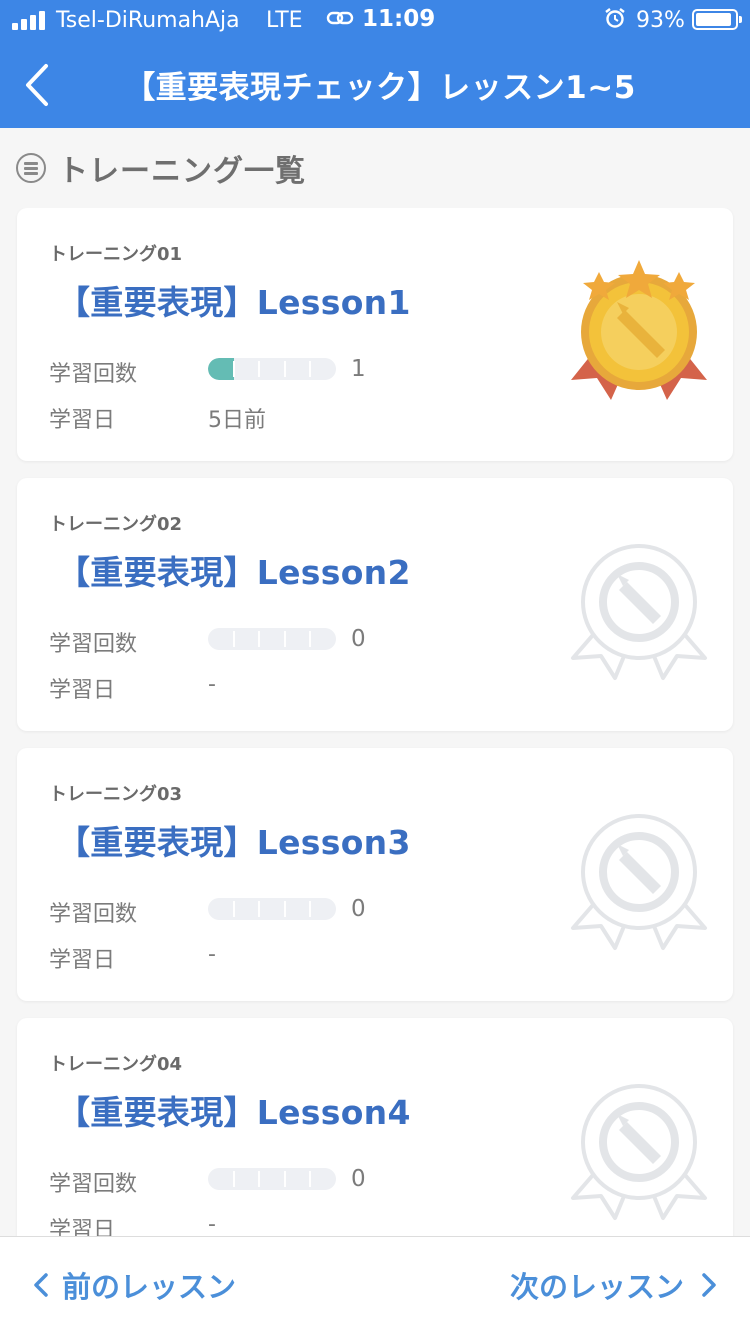 The height and width of the screenshot is (1334, 750). Describe the element at coordinates (237, 420) in the screenshot. I see `study-date: 5日前` at that location.